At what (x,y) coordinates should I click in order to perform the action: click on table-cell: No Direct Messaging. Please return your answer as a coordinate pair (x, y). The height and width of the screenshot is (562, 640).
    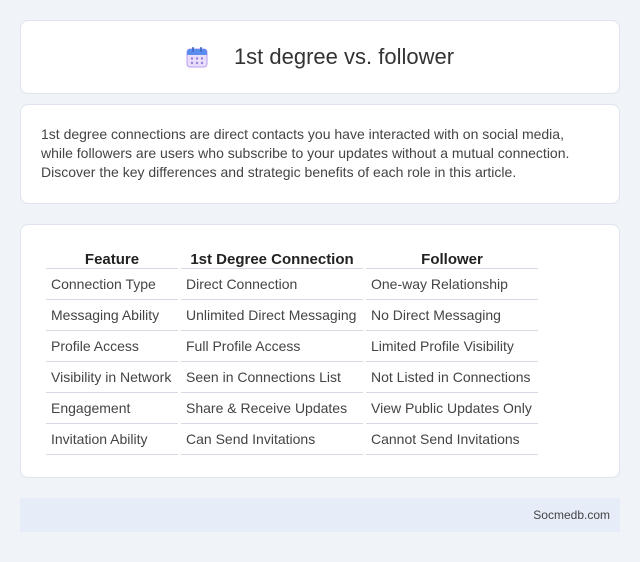
    Looking at the image, I should click on (452, 315).